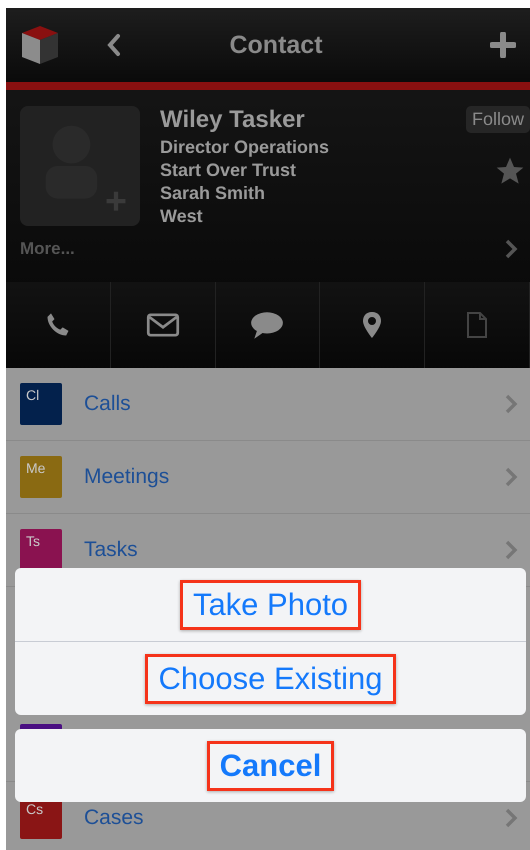 This screenshot has width=530, height=850. I want to click on envelope-icon, so click(163, 325).